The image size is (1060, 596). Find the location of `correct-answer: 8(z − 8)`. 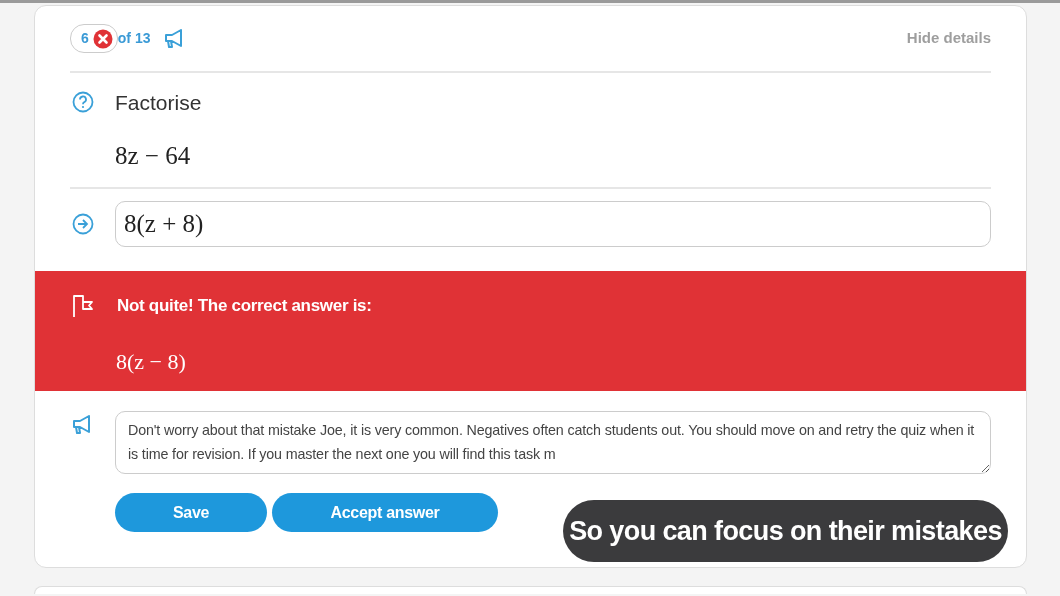

correct-answer: 8(z − 8) is located at coordinates (151, 361).